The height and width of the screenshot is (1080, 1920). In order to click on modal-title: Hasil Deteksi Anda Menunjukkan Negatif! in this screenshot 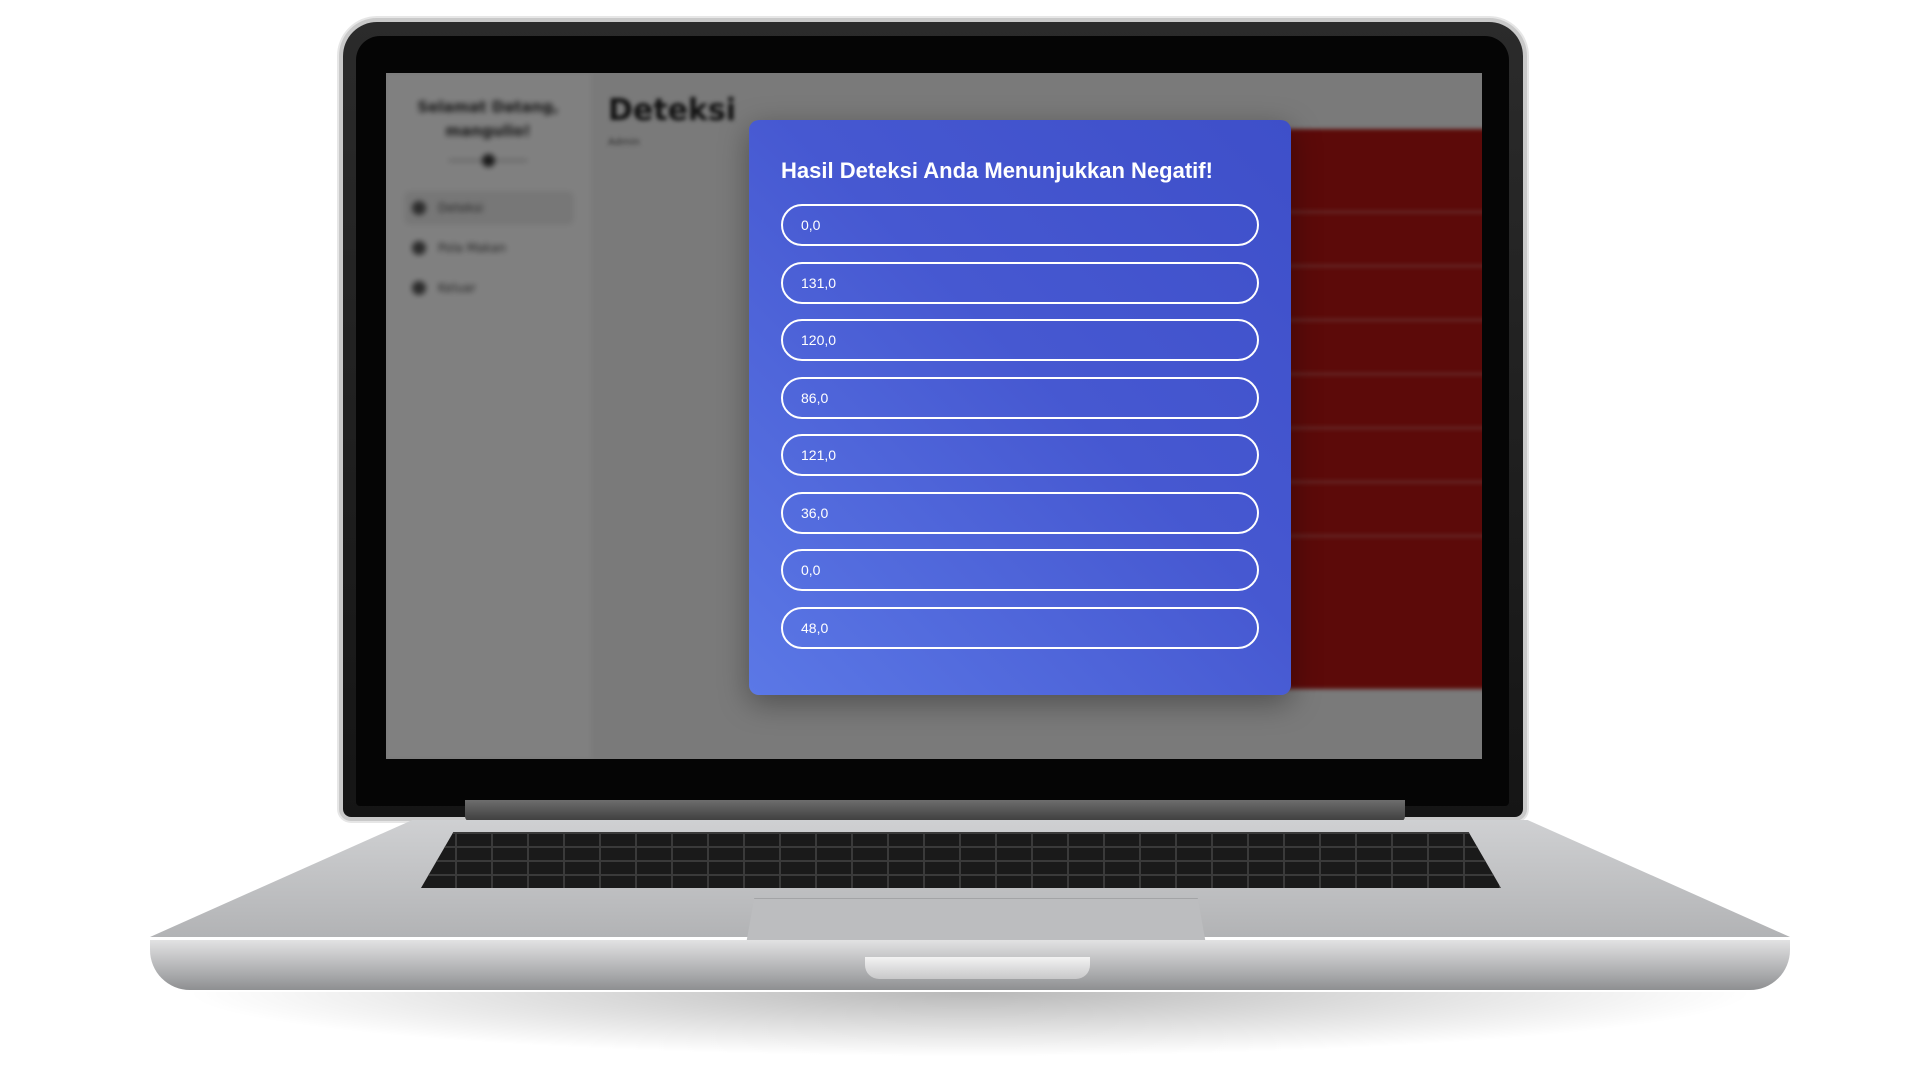, I will do `click(997, 170)`.